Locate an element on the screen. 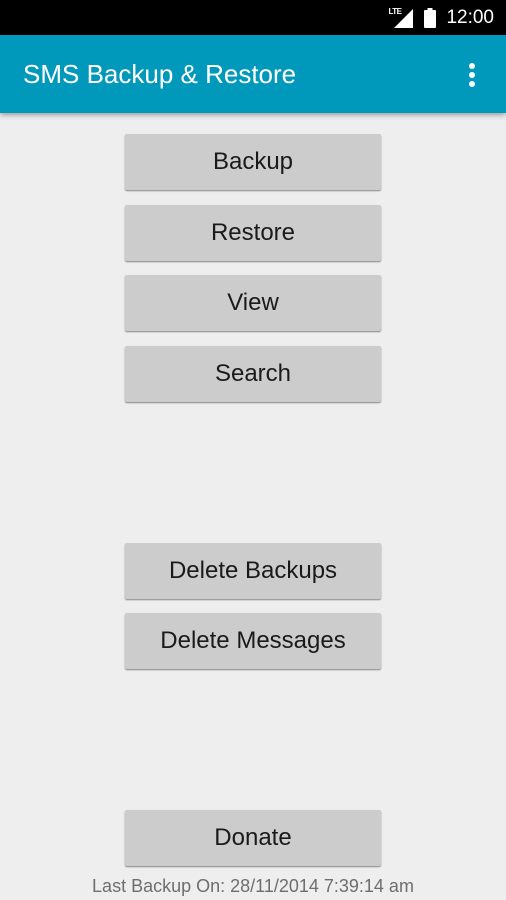  network-type-label: LTE is located at coordinates (395, 11).